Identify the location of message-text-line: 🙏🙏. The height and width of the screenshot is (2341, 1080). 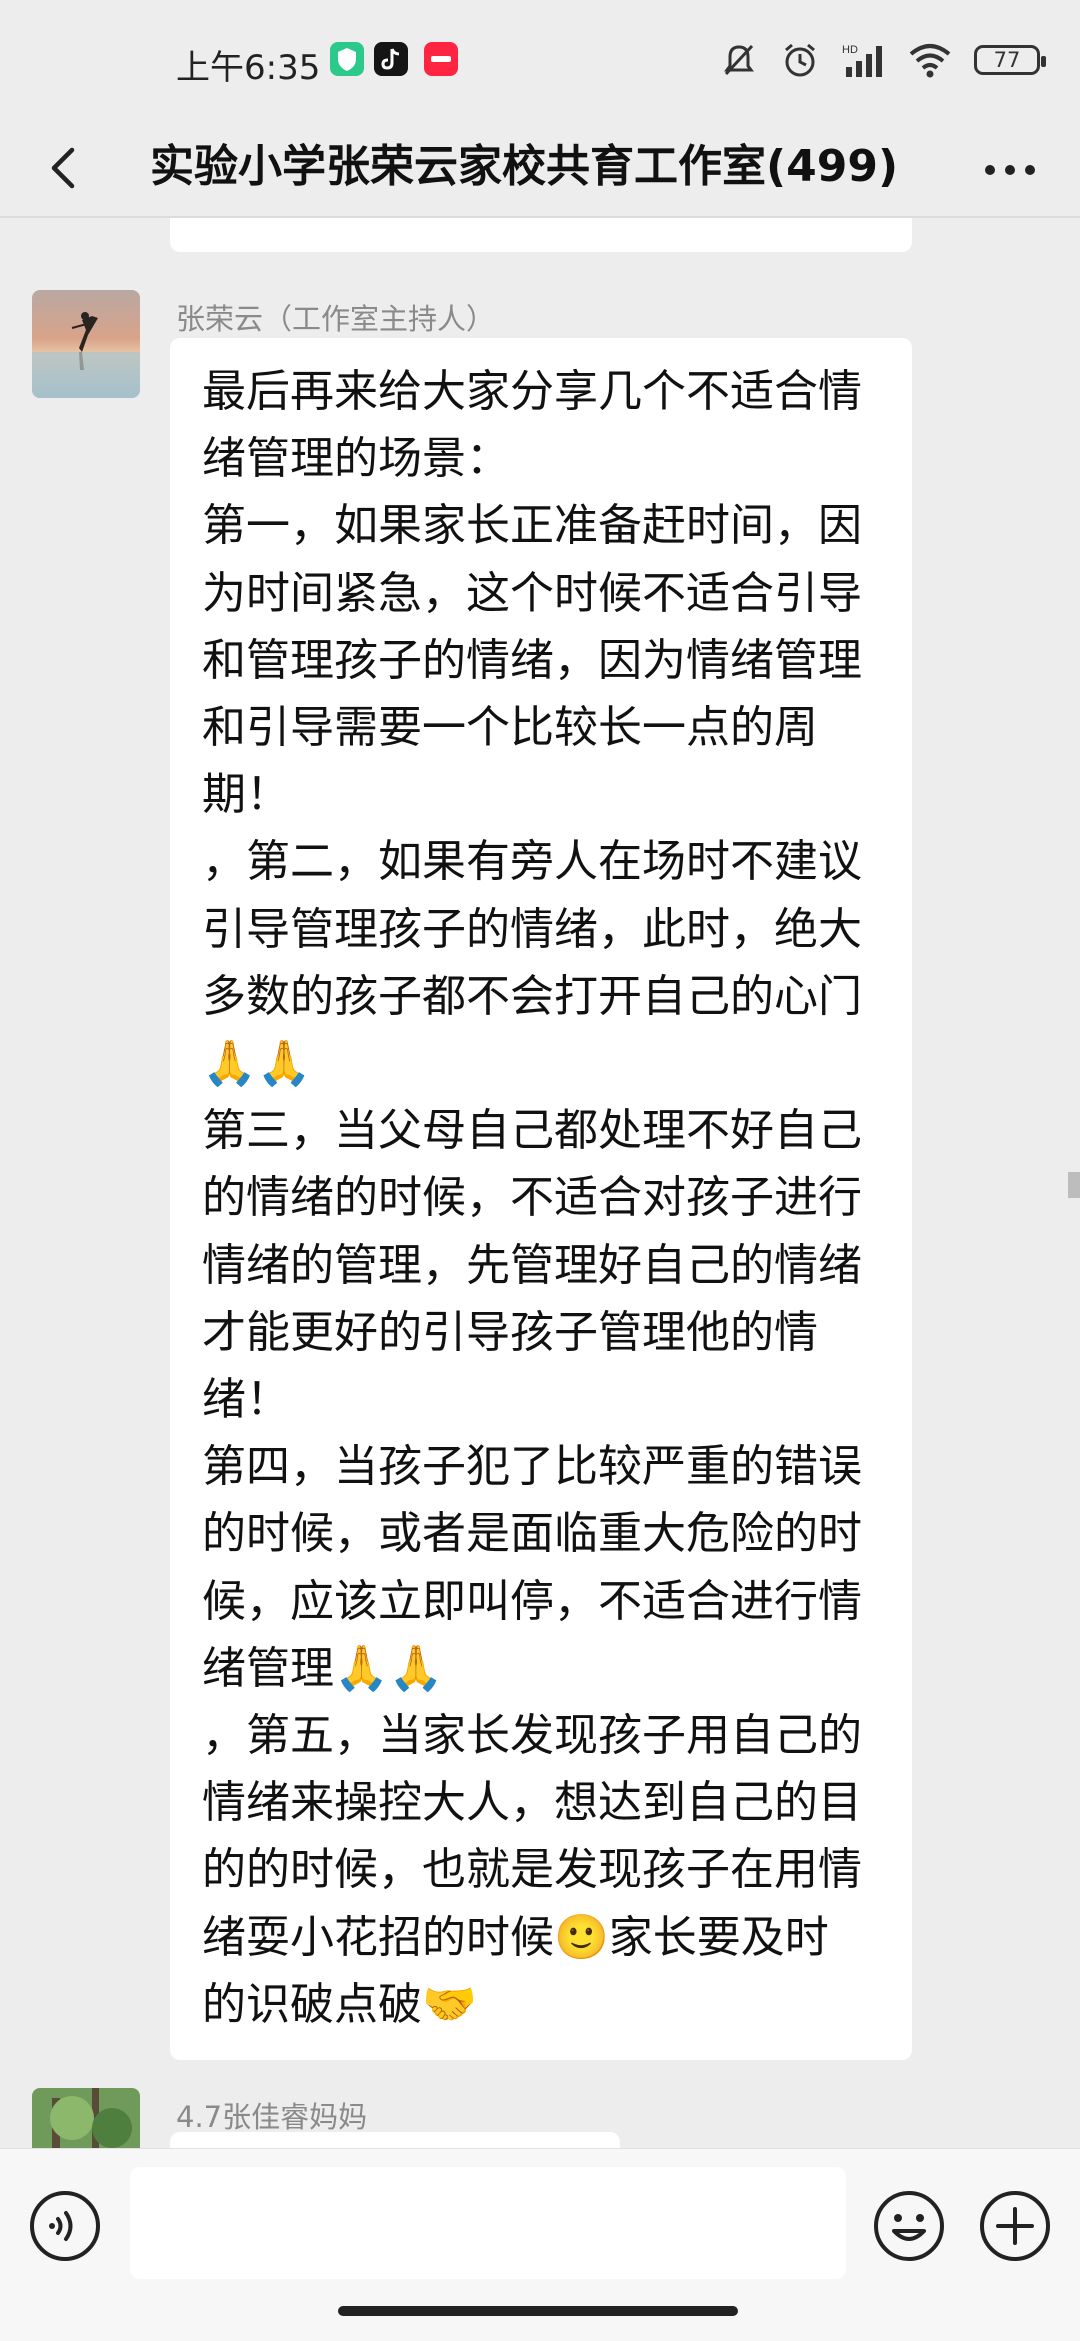
(257, 1064).